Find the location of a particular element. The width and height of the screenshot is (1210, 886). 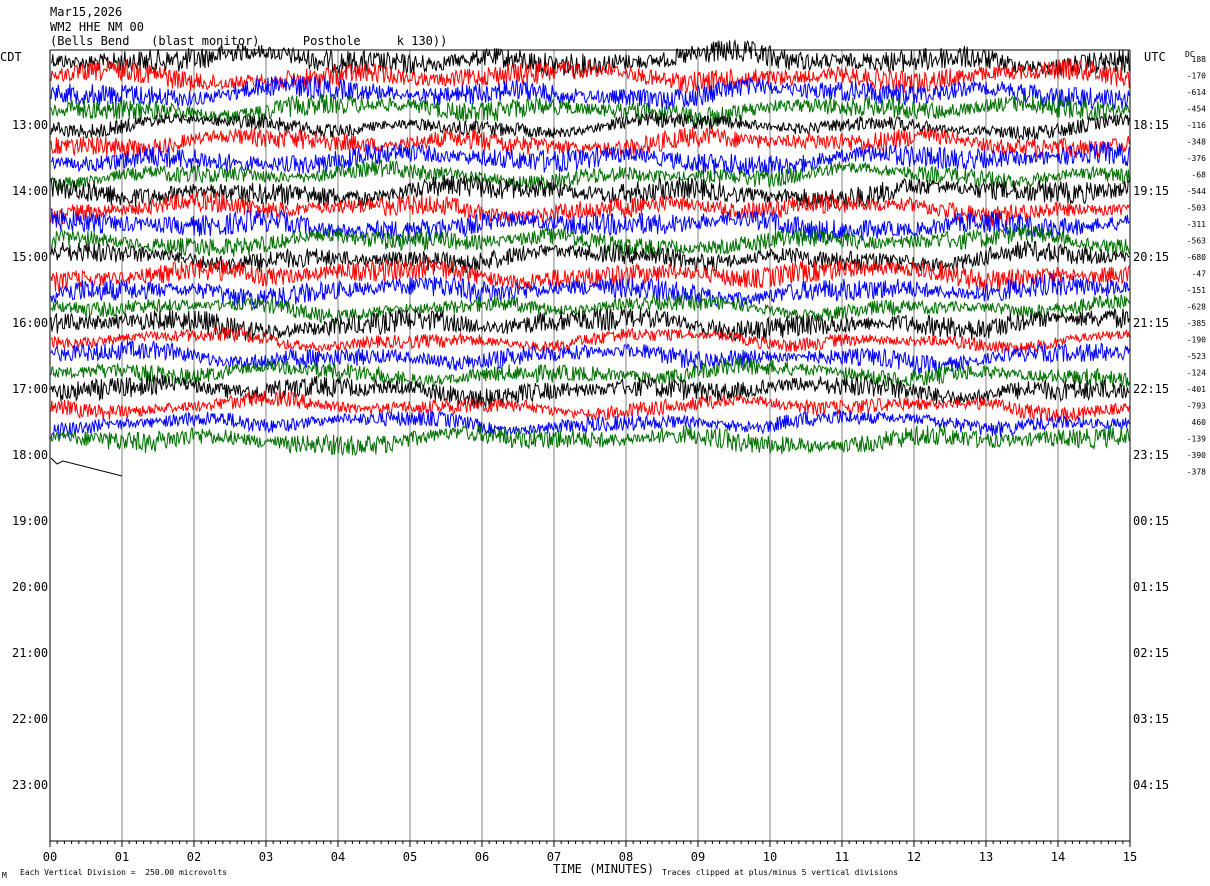

dc-offset-label: -311 is located at coordinates (1196, 224).